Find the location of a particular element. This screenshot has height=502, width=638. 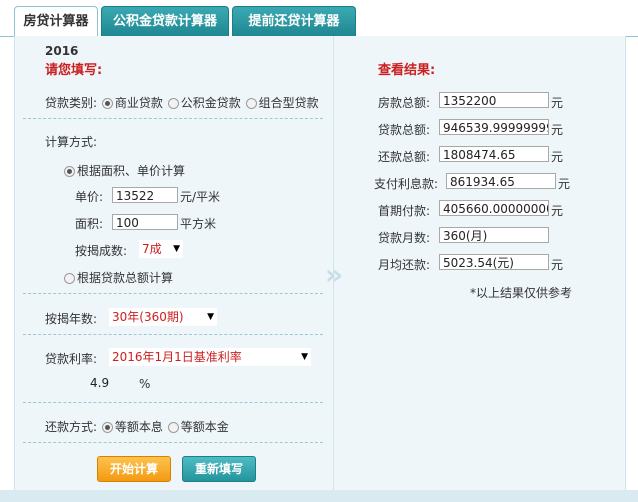

area-input: 100 is located at coordinates (145, 222).